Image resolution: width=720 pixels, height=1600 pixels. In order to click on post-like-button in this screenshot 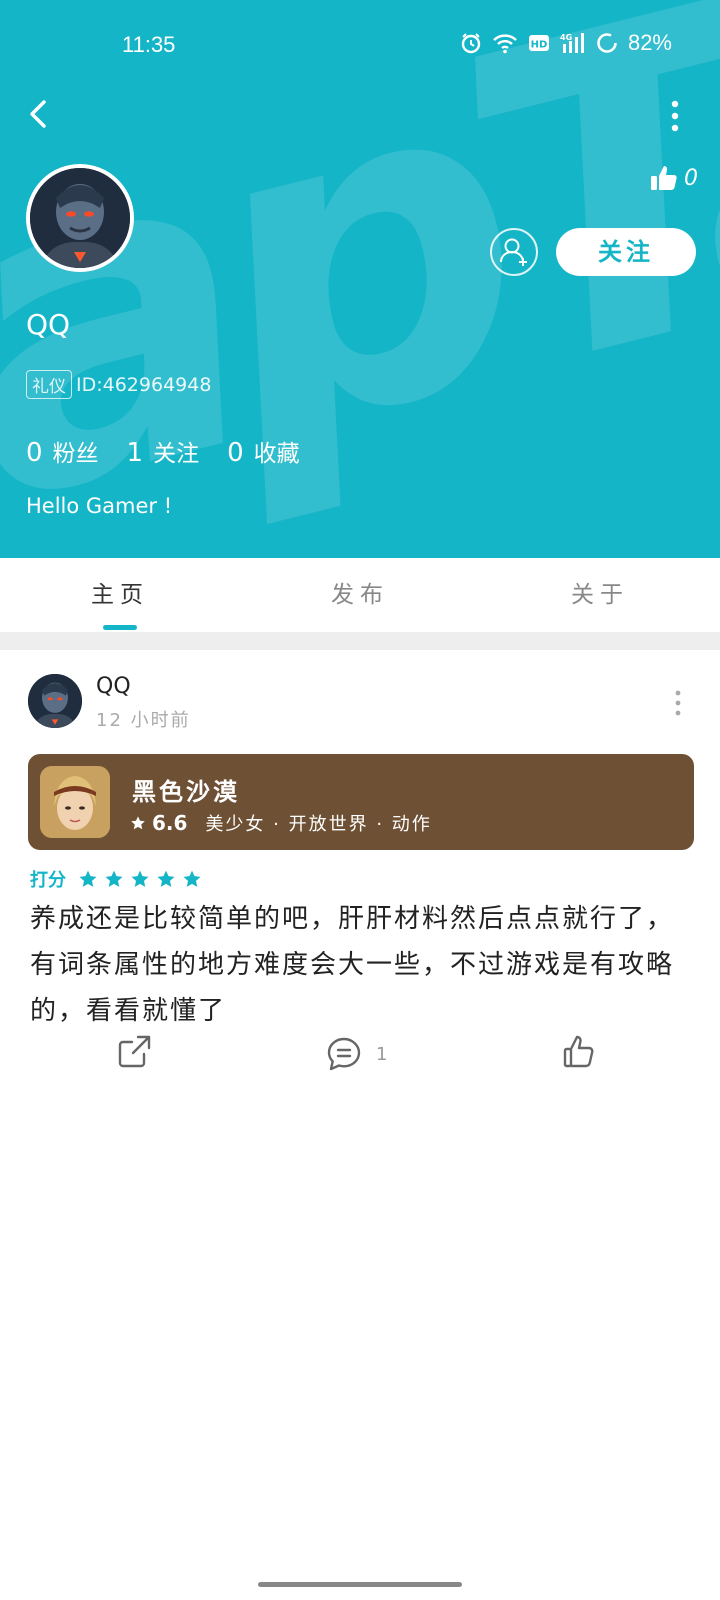, I will do `click(580, 1052)`.